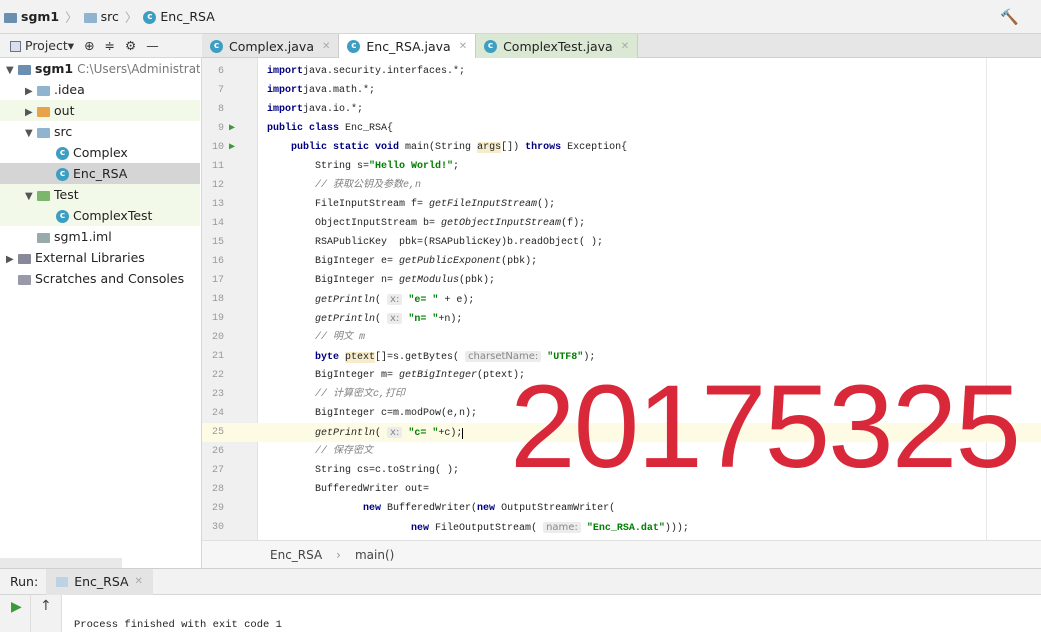  I want to click on code-text: importjava.security.interfaces.*;, so click(366, 71).